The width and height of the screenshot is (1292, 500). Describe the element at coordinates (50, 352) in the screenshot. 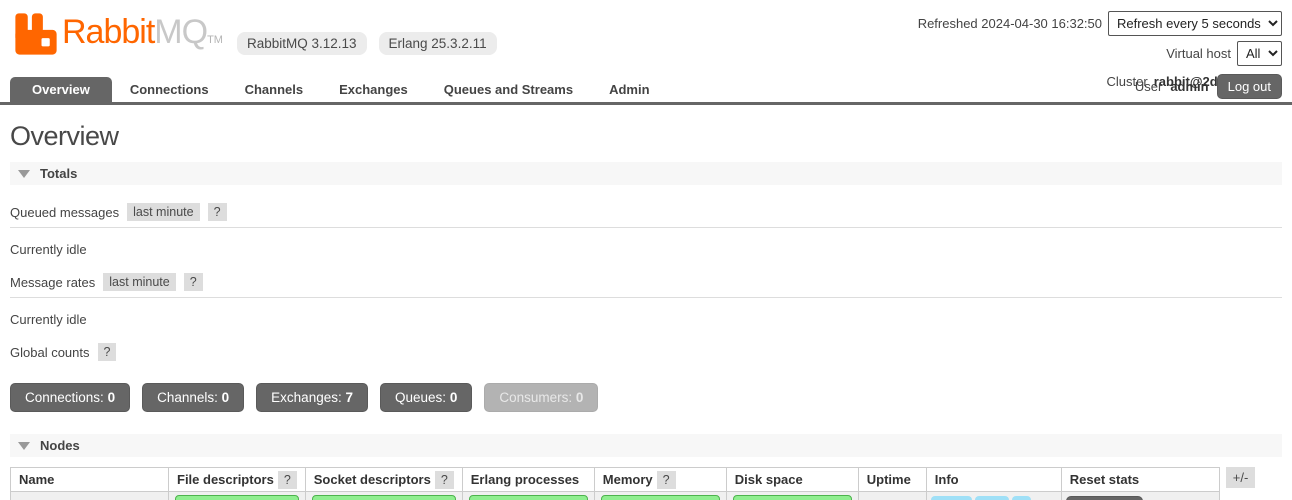

I see `global-counts-label: Global counts` at that location.